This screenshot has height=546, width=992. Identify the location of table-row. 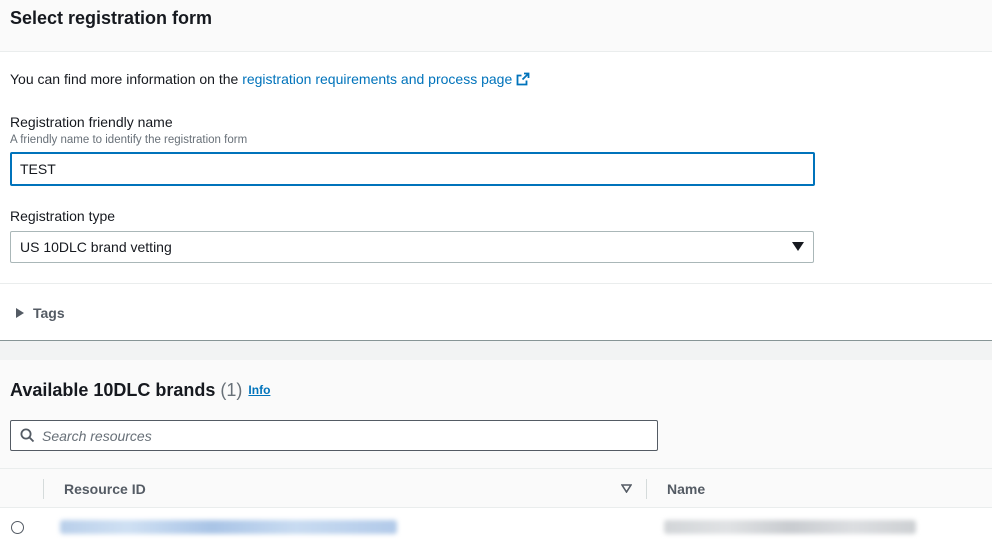
(496, 527).